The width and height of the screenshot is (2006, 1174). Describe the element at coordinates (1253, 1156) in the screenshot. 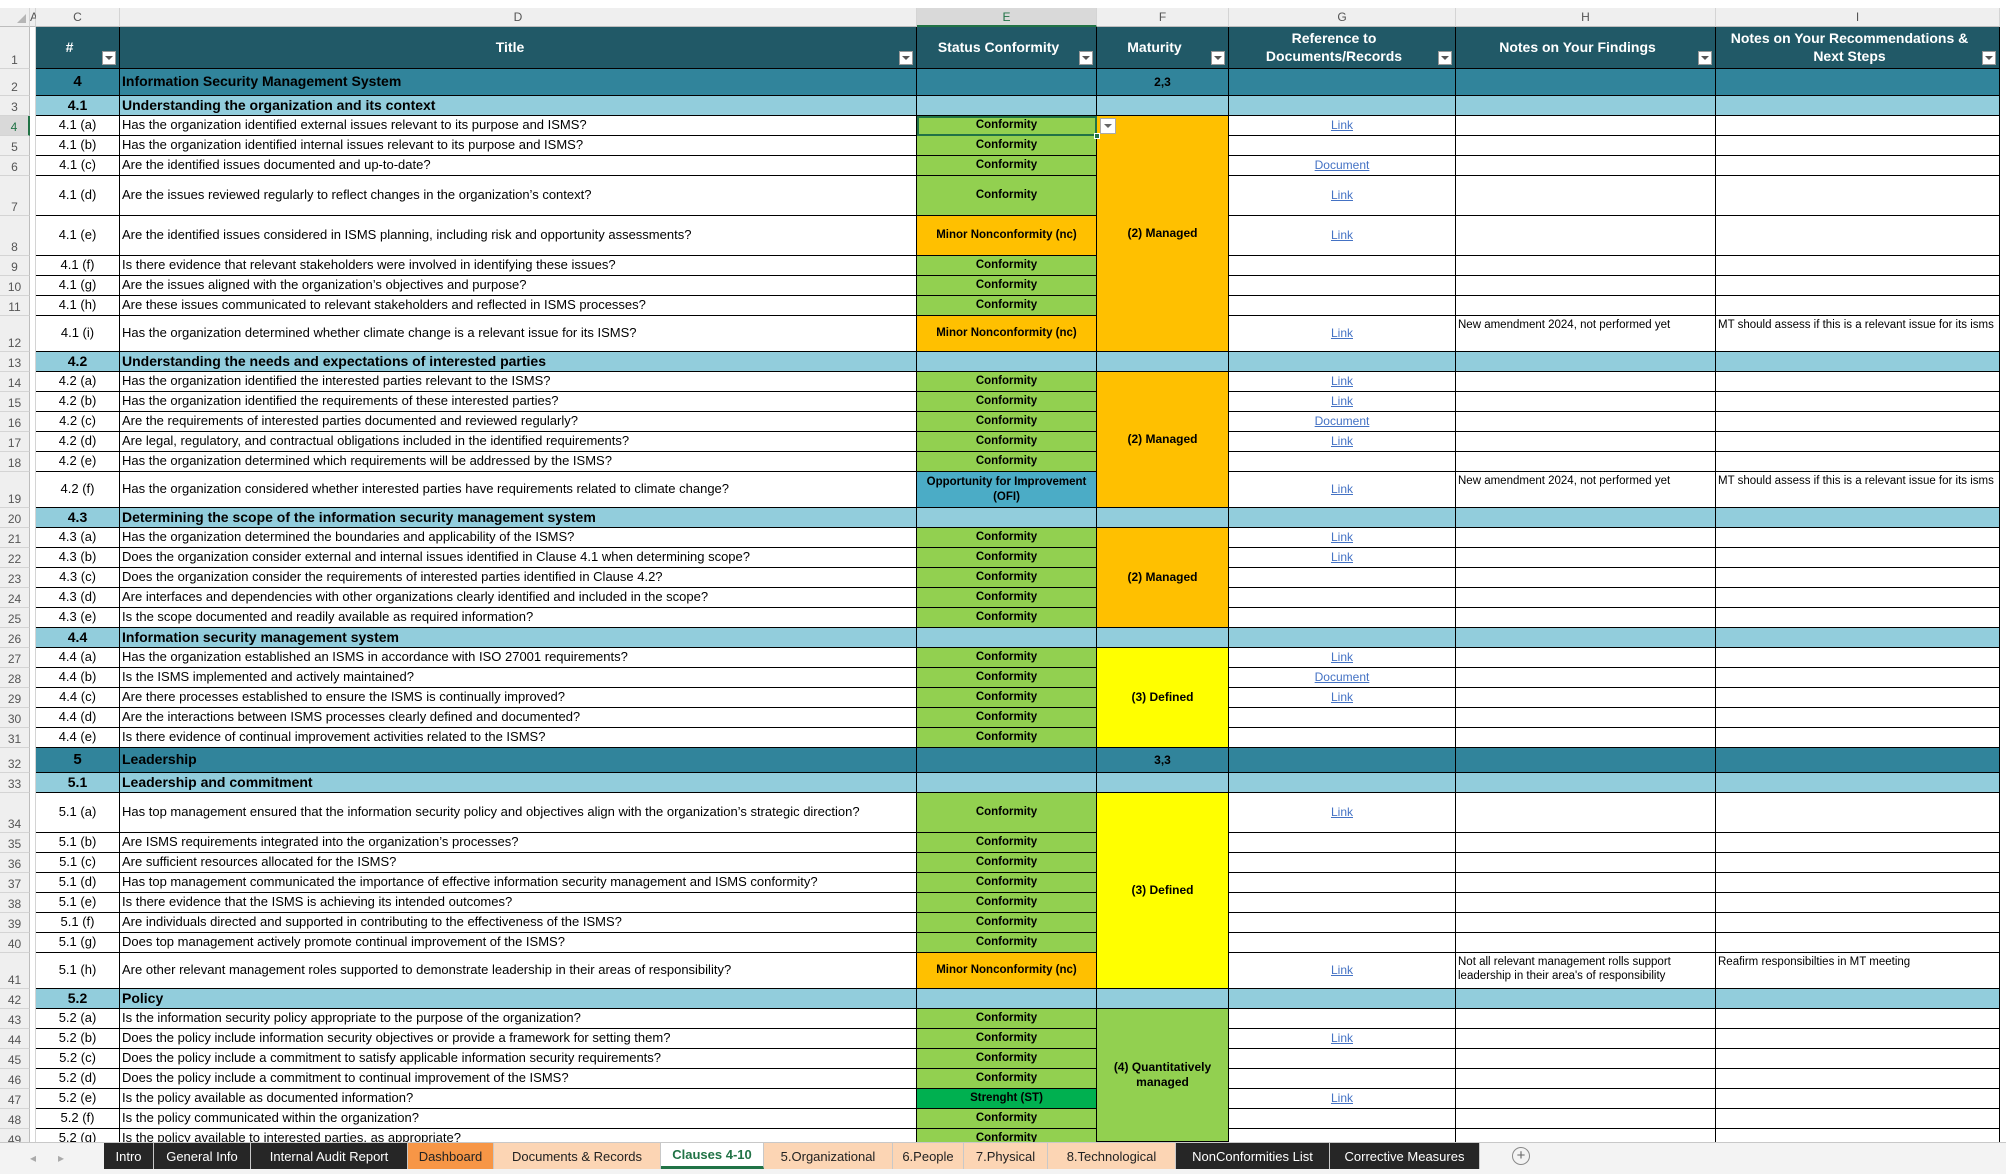

I see `sheet-tab-nonconformities-list: NonConformities List` at that location.